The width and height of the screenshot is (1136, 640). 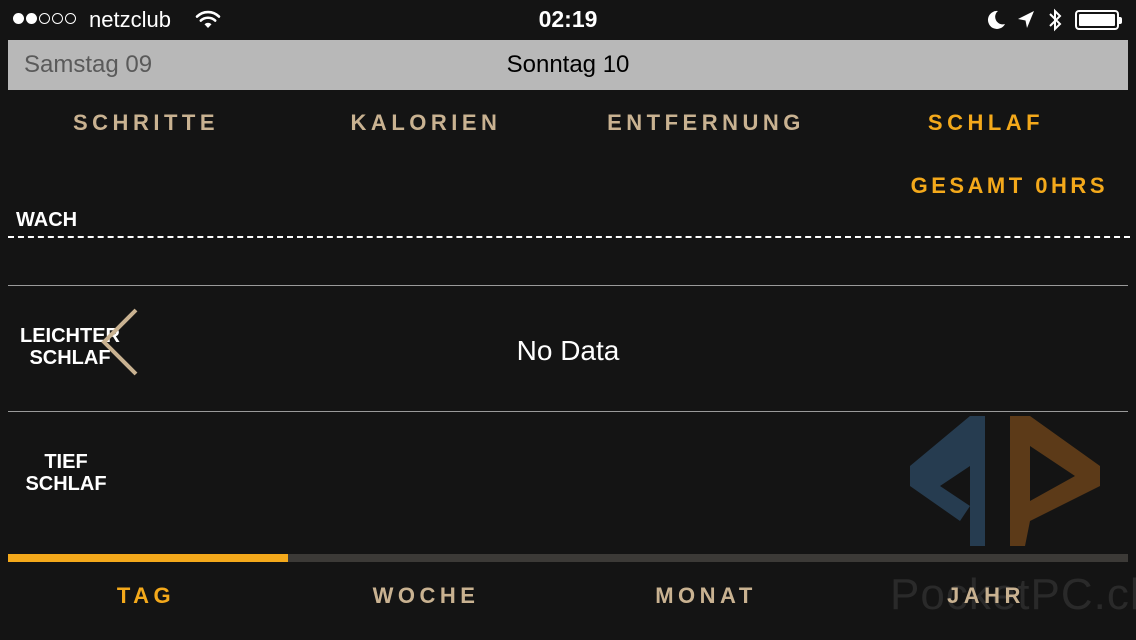 I want to click on tab-schlaf: SCHLAF, so click(x=986, y=123).